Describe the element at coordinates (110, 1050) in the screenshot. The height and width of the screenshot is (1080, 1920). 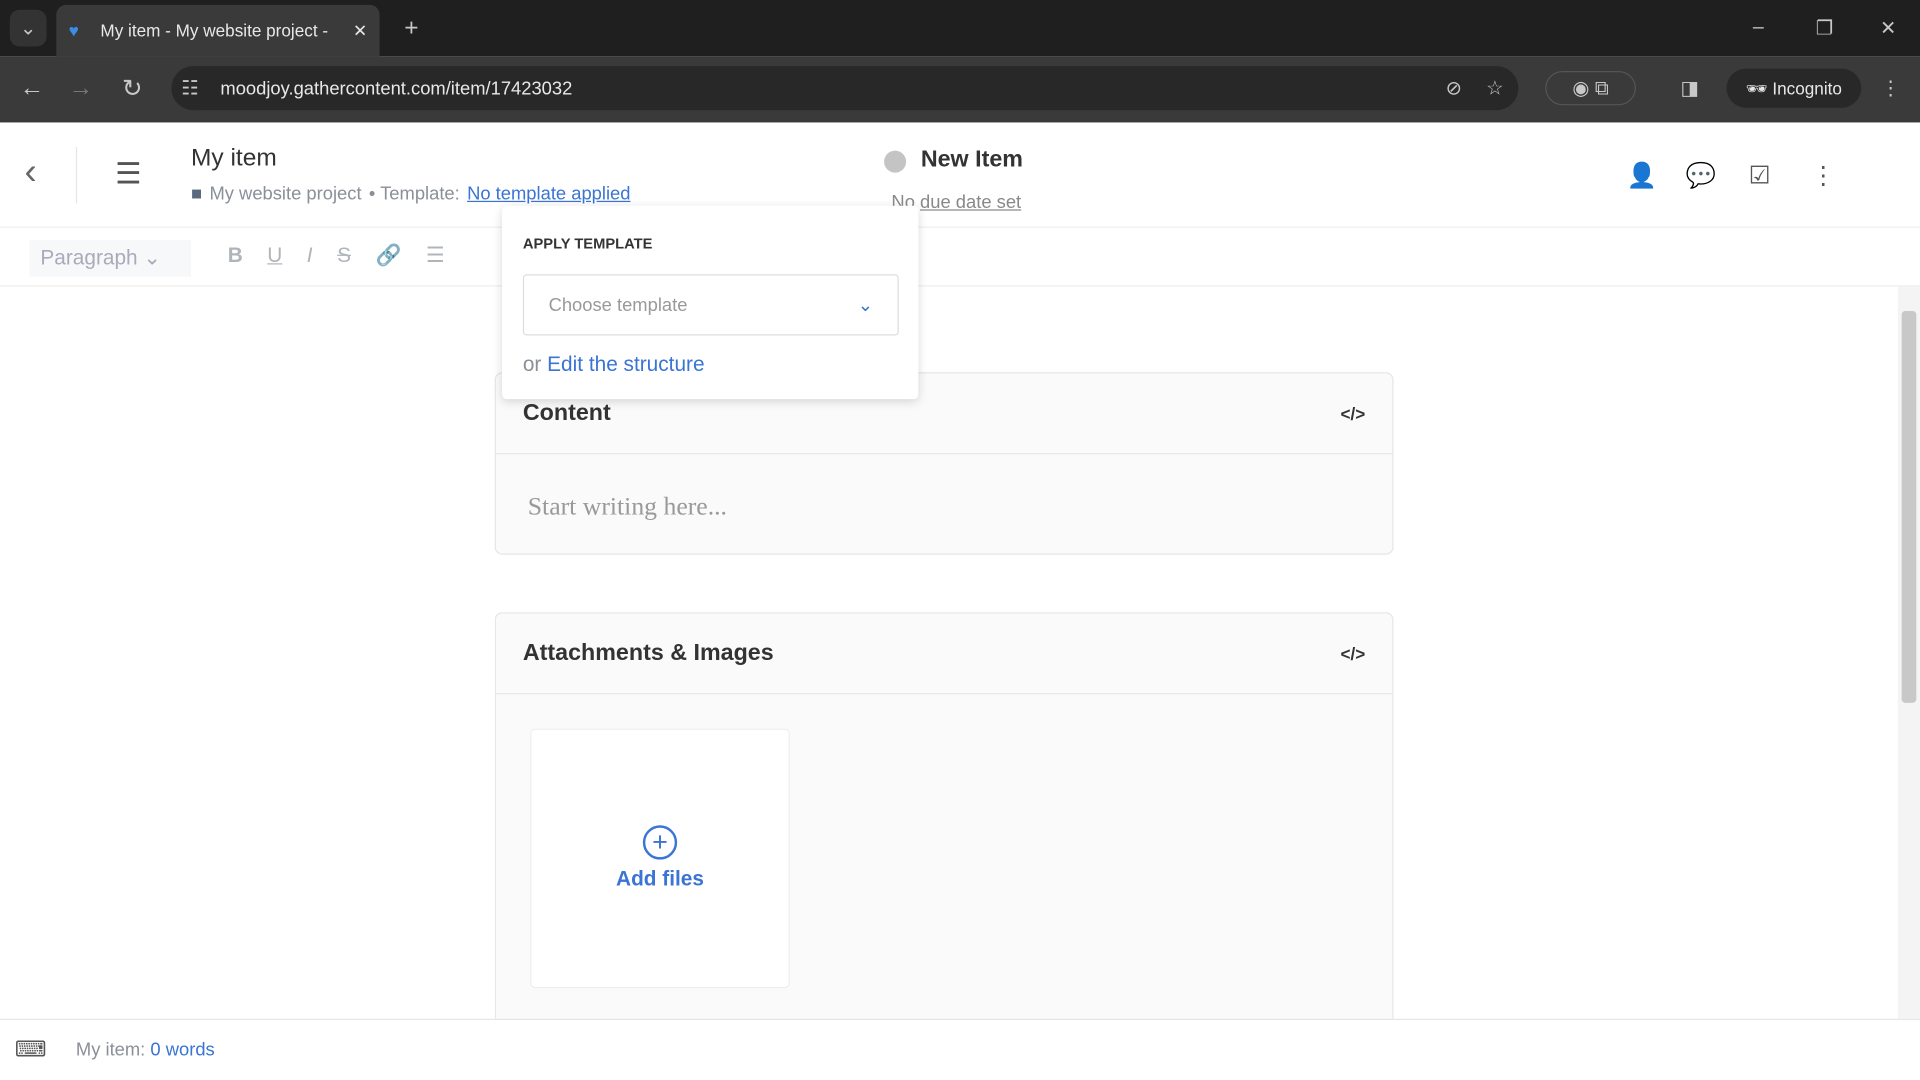
I see `word-count-label: My item:` at that location.